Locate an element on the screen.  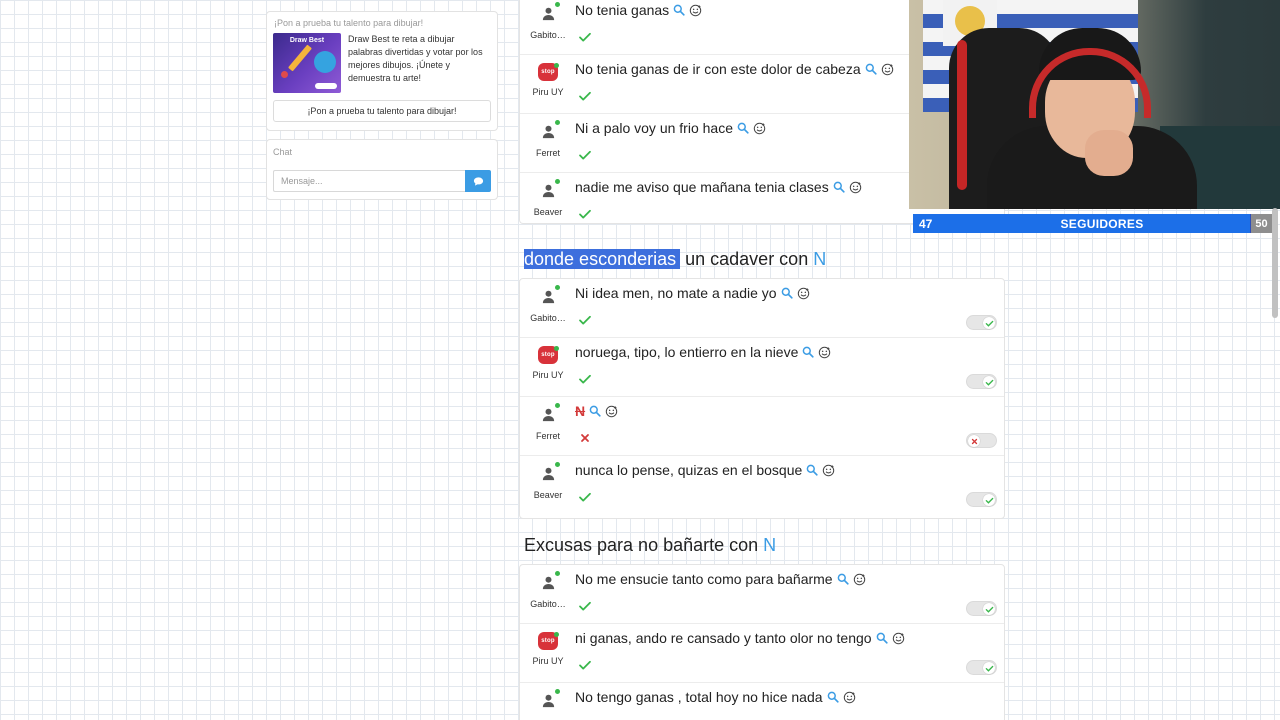
answer-text: Ni idea men, no mate a nadie yo is located at coordinates (676, 293).